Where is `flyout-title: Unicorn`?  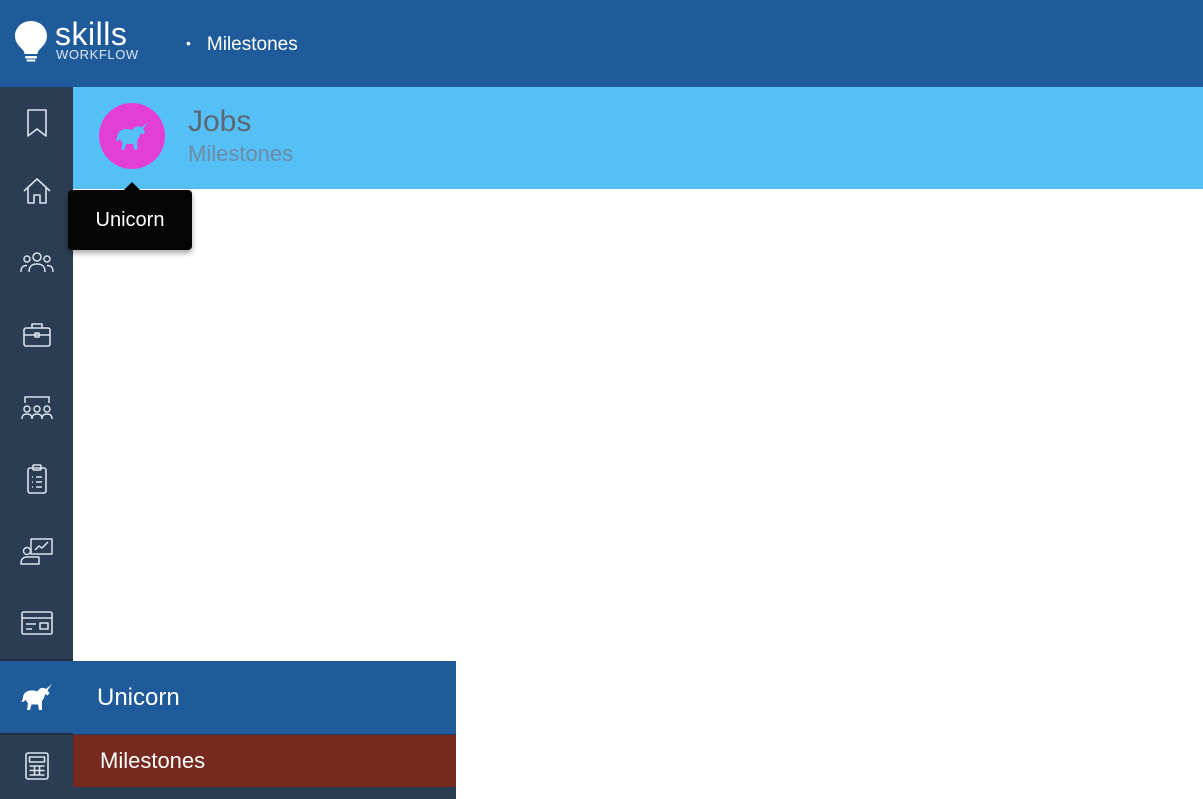 flyout-title: Unicorn is located at coordinates (264, 697).